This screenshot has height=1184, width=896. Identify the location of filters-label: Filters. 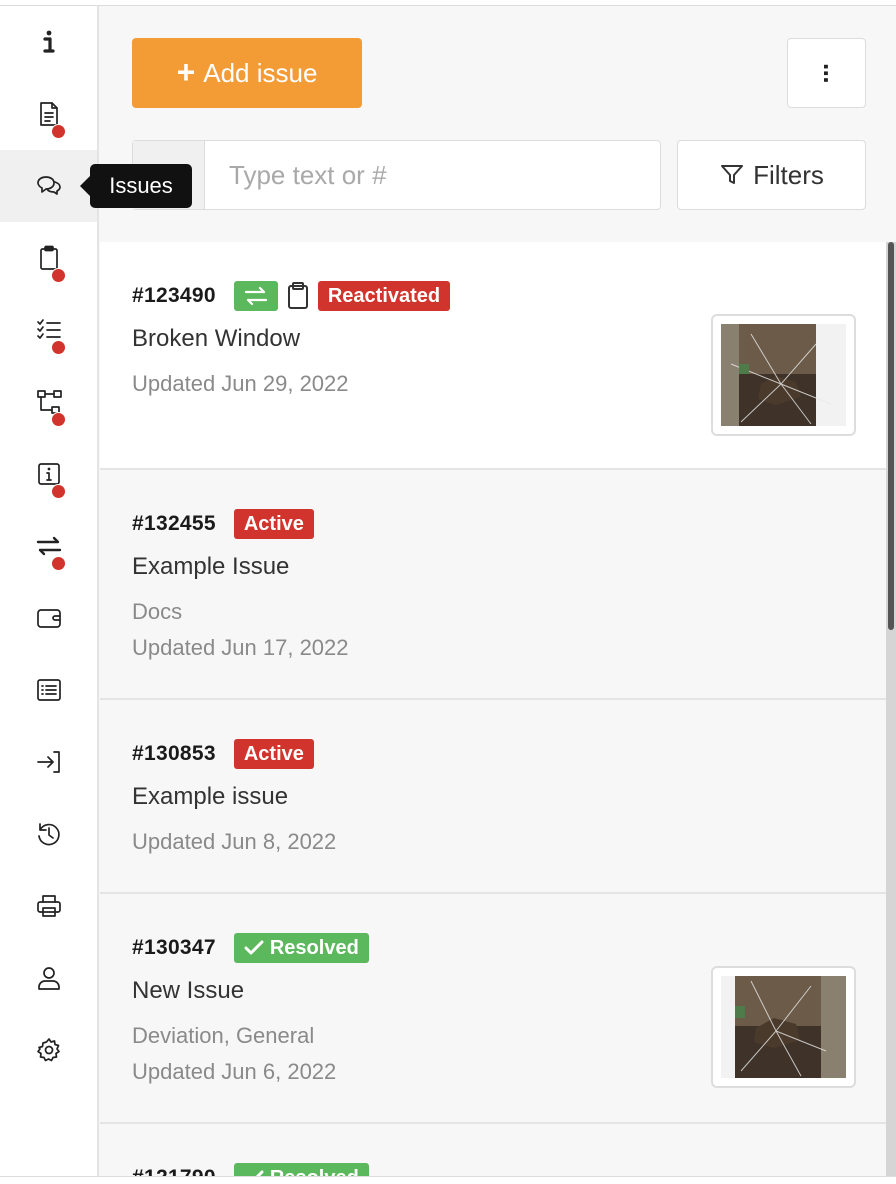
(788, 174).